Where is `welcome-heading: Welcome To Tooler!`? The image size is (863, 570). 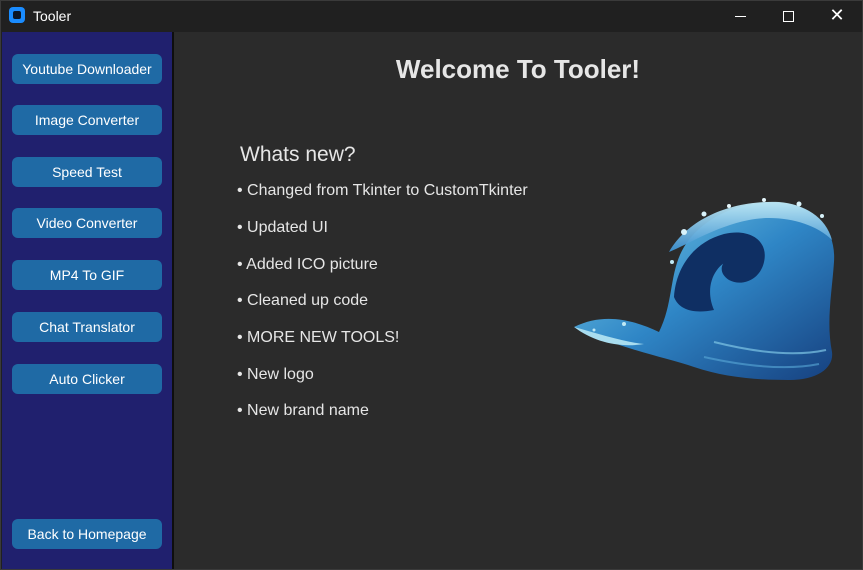 welcome-heading: Welcome To Tooler! is located at coordinates (518, 69).